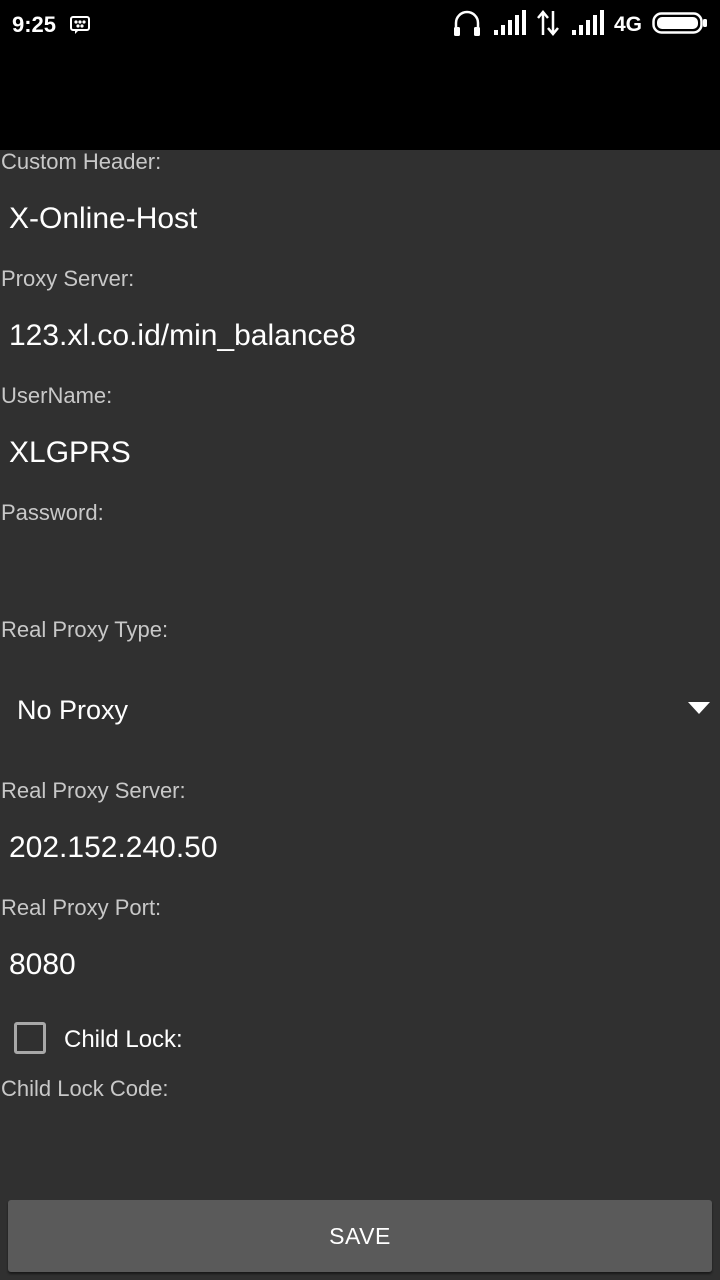 This screenshot has width=720, height=1280. What do you see at coordinates (34, 24) in the screenshot?
I see `status-time: 9:25` at bounding box center [34, 24].